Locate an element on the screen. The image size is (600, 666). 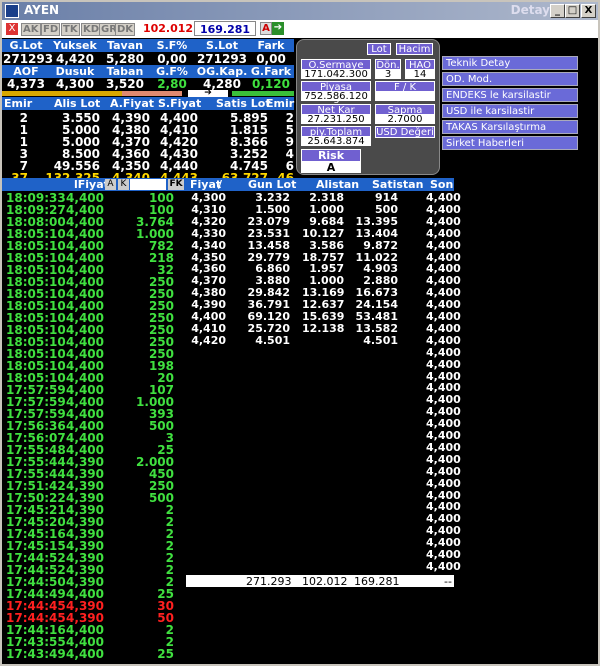
grid-alistan-header: Alistan is located at coordinates (337, 184).